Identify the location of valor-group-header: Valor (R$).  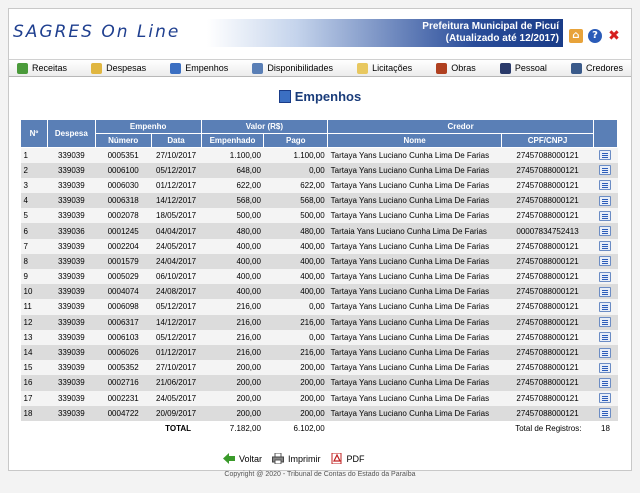
(264, 126).